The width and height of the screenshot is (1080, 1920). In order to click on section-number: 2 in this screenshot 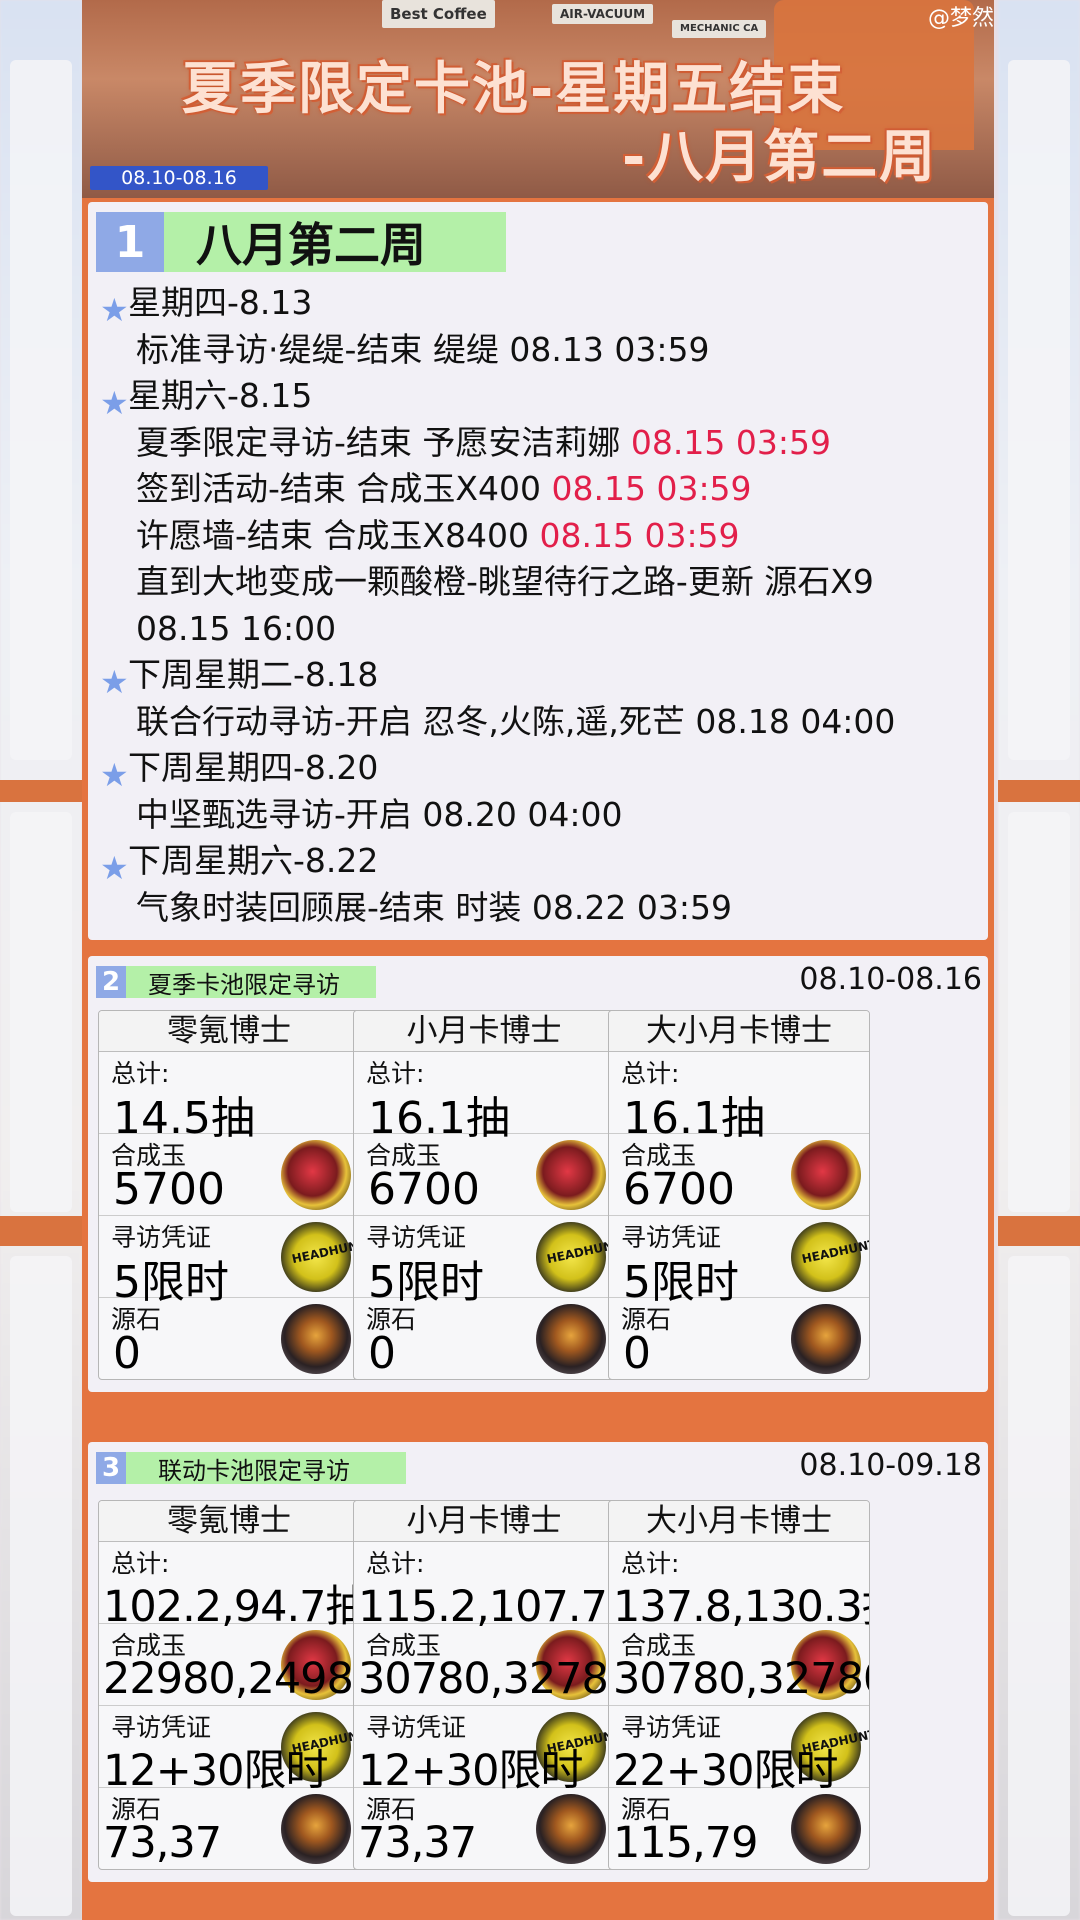, I will do `click(111, 982)`.